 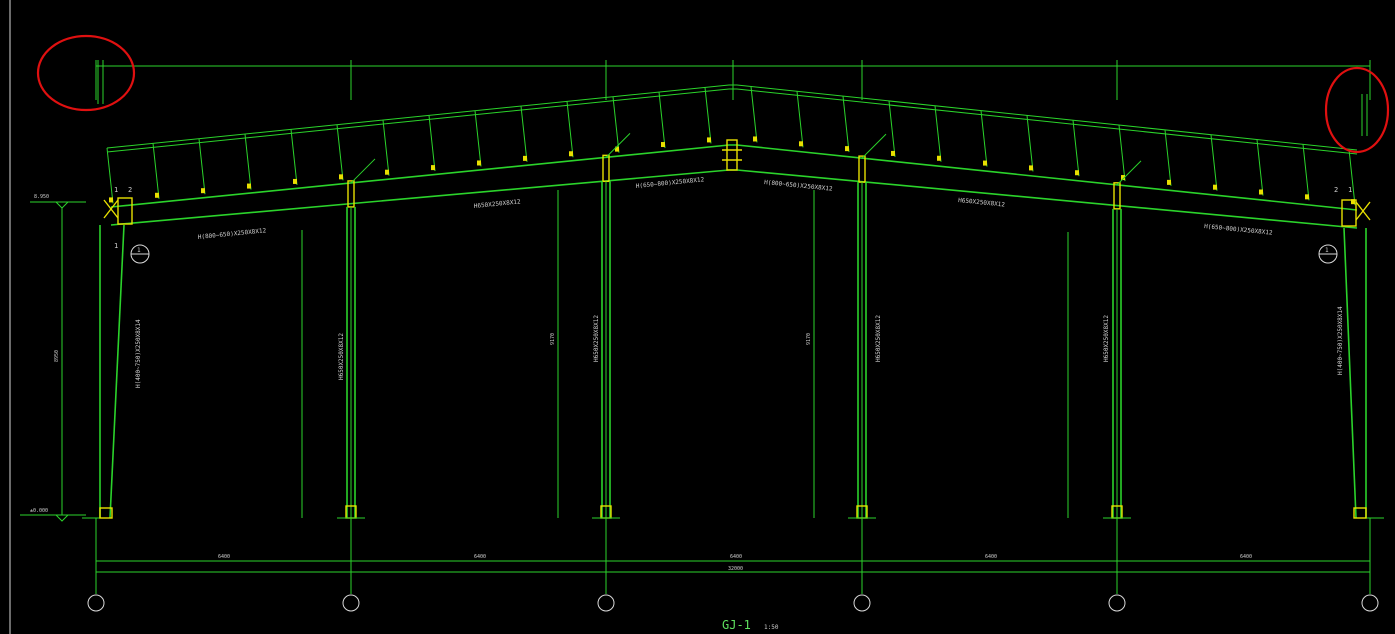 What do you see at coordinates (39, 511) in the screenshot?
I see `ground-level-label: ±0.000` at bounding box center [39, 511].